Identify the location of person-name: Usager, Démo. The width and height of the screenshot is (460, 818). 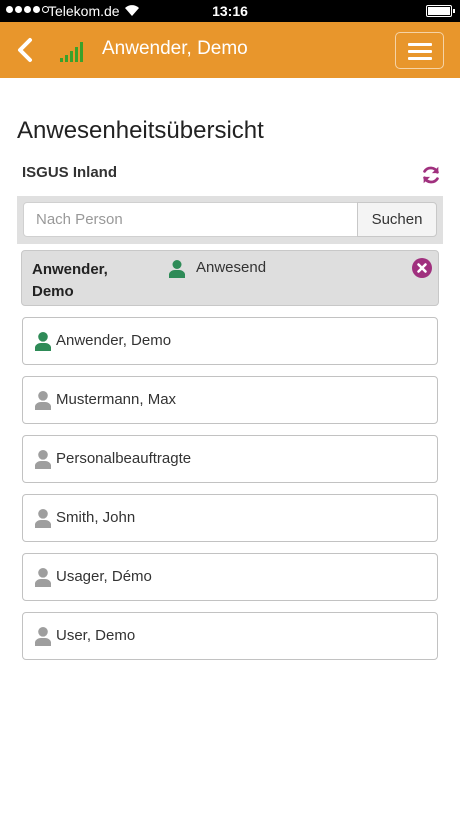
(104, 576).